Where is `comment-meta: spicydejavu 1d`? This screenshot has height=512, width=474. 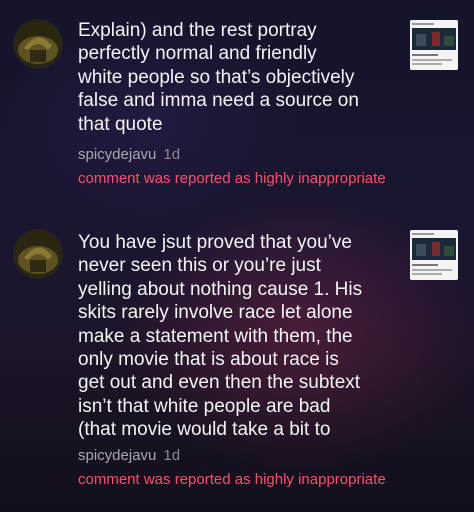 comment-meta: spicydejavu 1d is located at coordinates (129, 455).